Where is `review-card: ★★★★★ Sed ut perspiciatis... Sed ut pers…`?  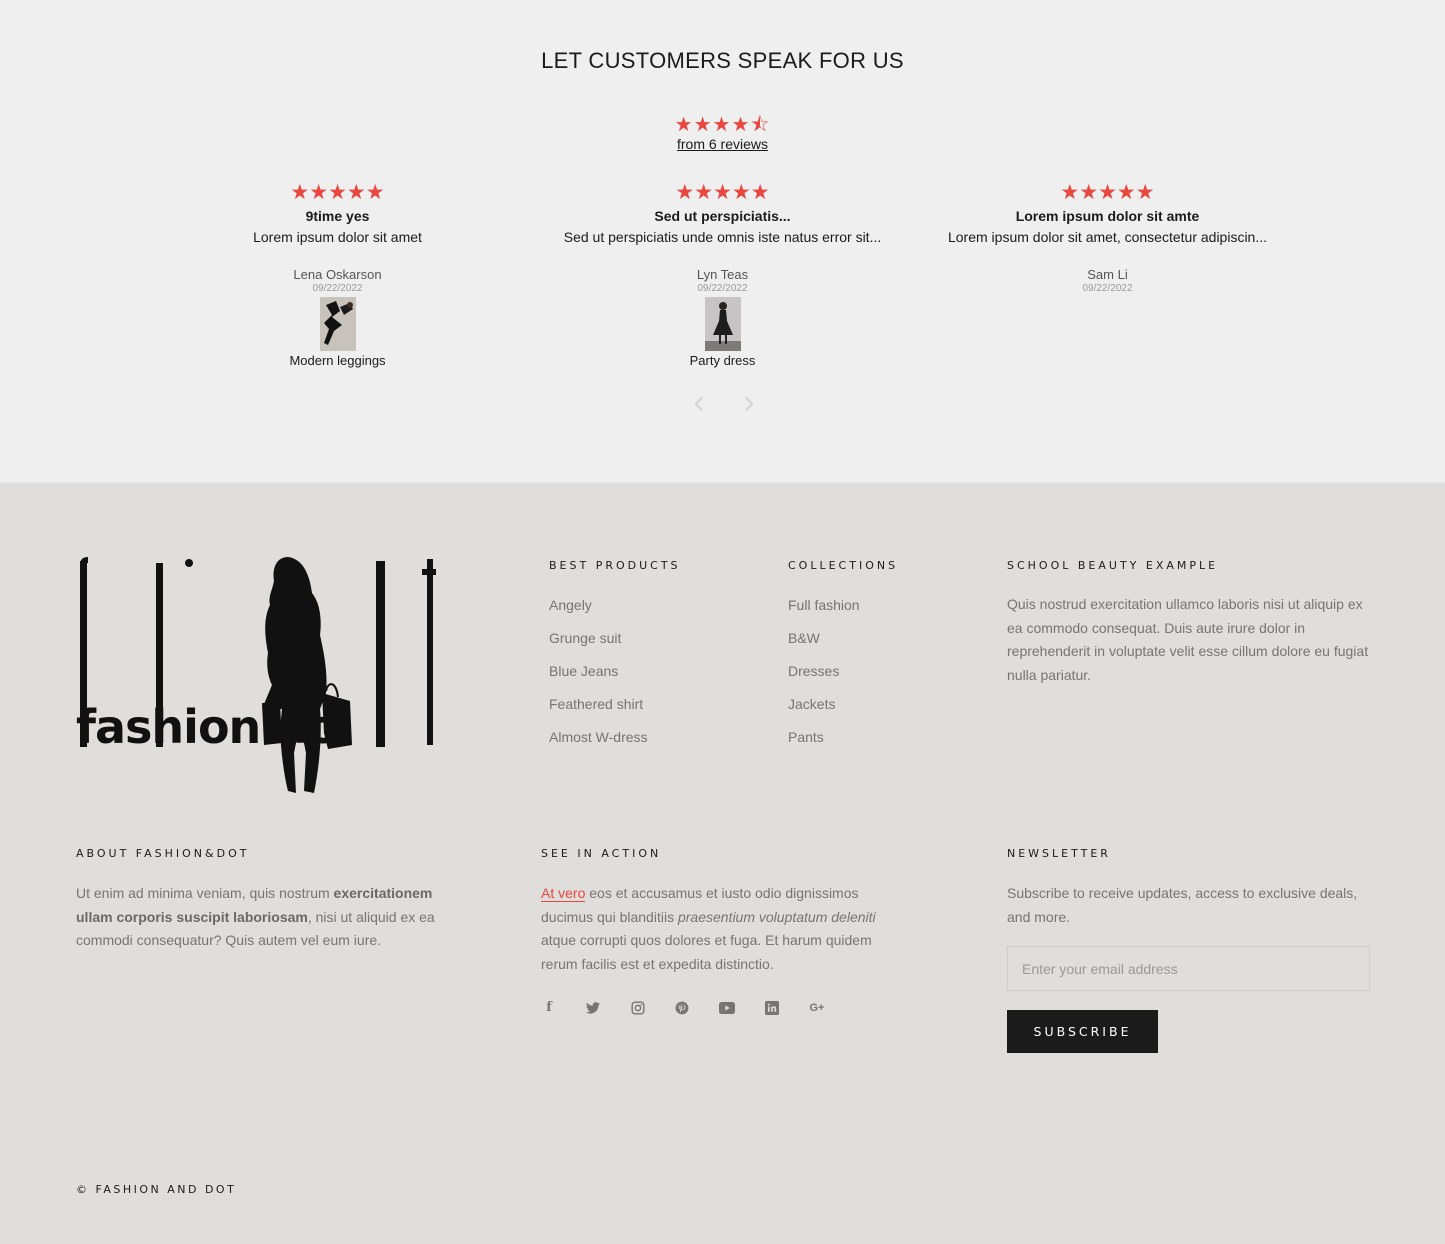
review-card: ★★★★★ Sed ut perspiciatis... Sed ut pers… is located at coordinates (722, 275).